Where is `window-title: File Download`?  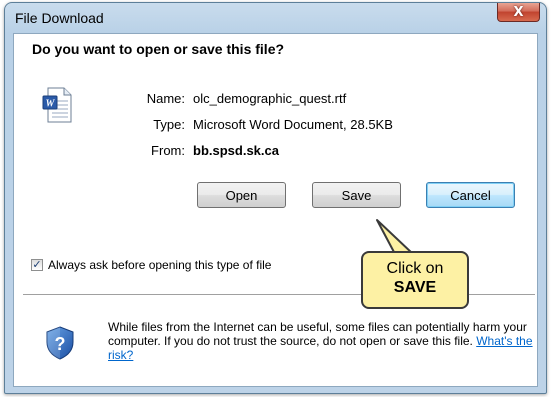 window-title: File Download is located at coordinates (59, 18).